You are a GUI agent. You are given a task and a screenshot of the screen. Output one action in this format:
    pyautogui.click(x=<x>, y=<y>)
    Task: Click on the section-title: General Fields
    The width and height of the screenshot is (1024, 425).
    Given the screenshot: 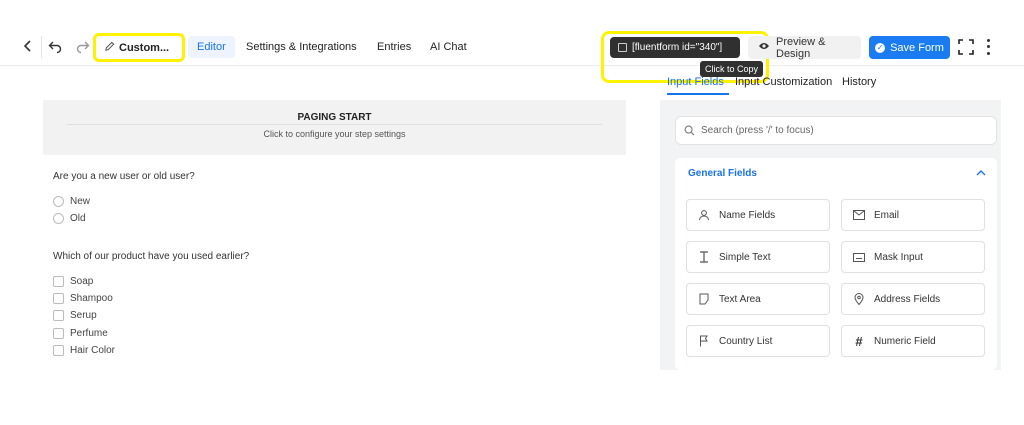 What is the action you would take?
    pyautogui.click(x=722, y=173)
    